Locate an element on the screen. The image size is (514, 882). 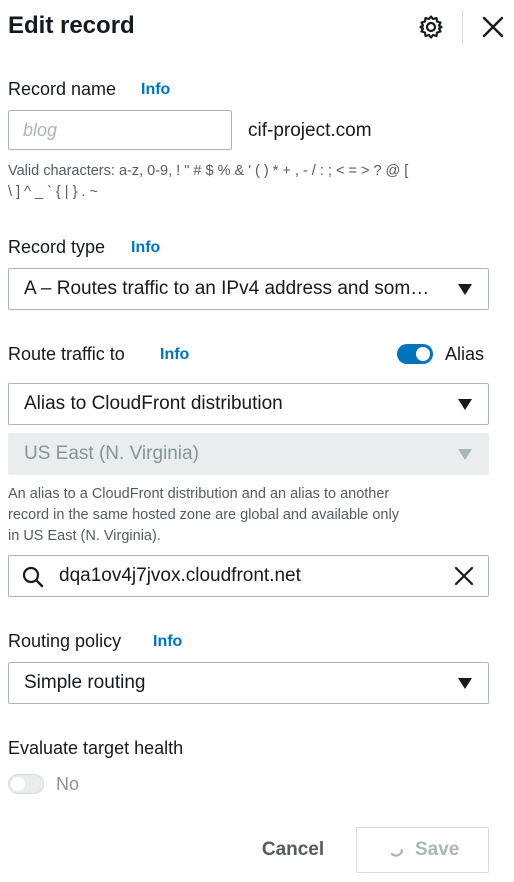
alias-toggle is located at coordinates (415, 354).